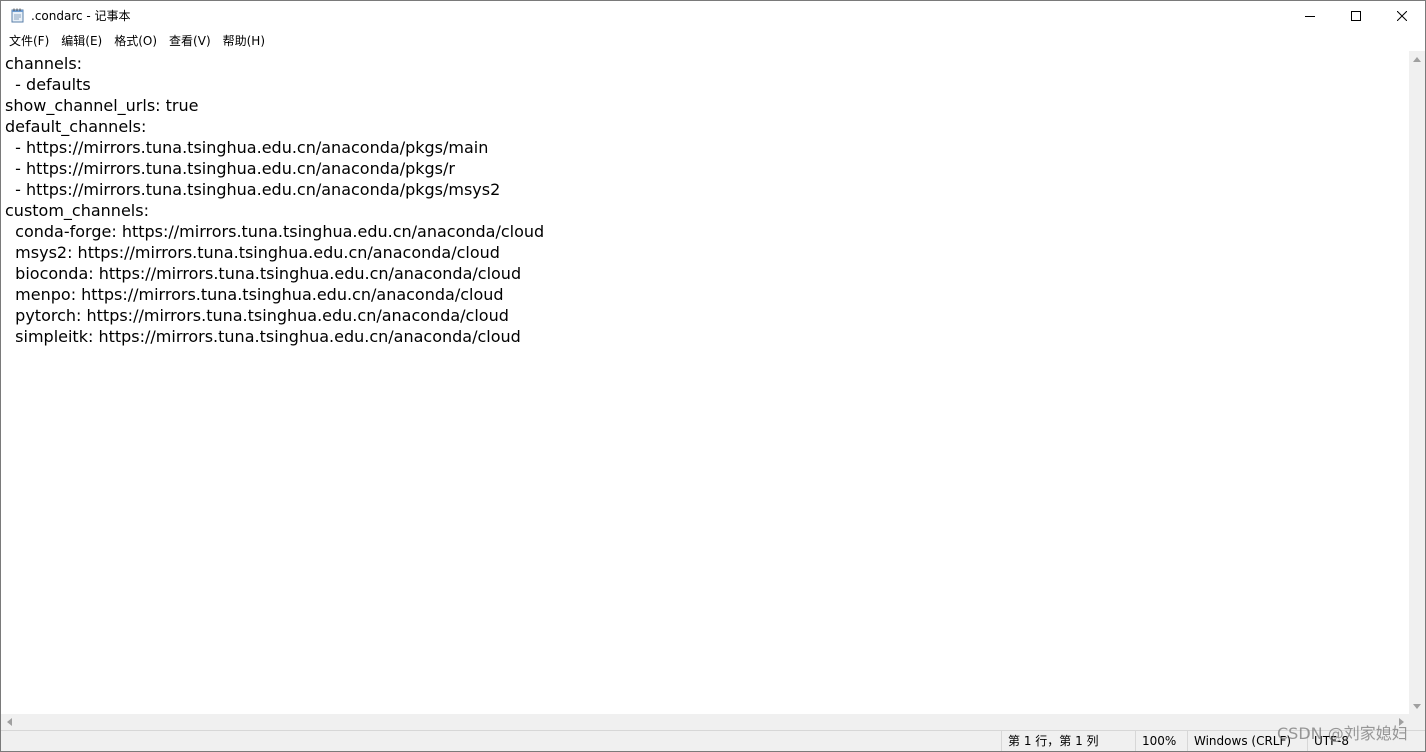 Image resolution: width=1426 pixels, height=752 pixels. I want to click on minimize-icon, so click(1310, 16).